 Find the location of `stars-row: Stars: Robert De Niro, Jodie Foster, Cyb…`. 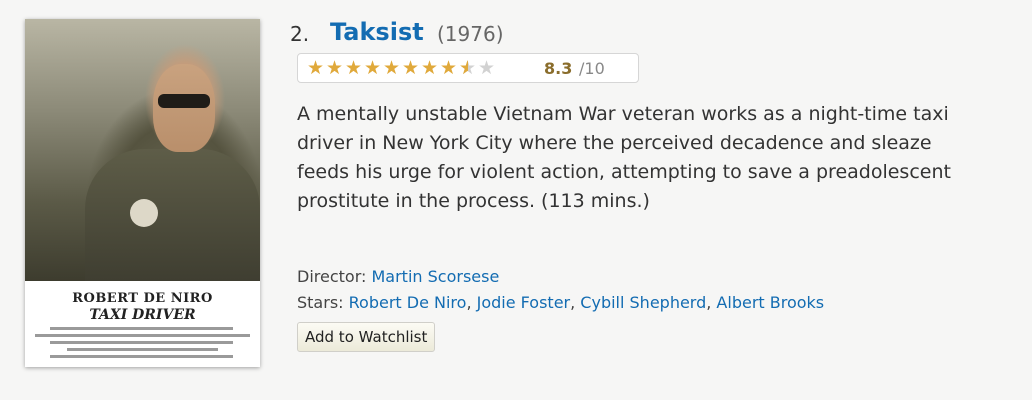

stars-row: Stars: Robert De Niro, Jodie Foster, Cyb… is located at coordinates (560, 302).